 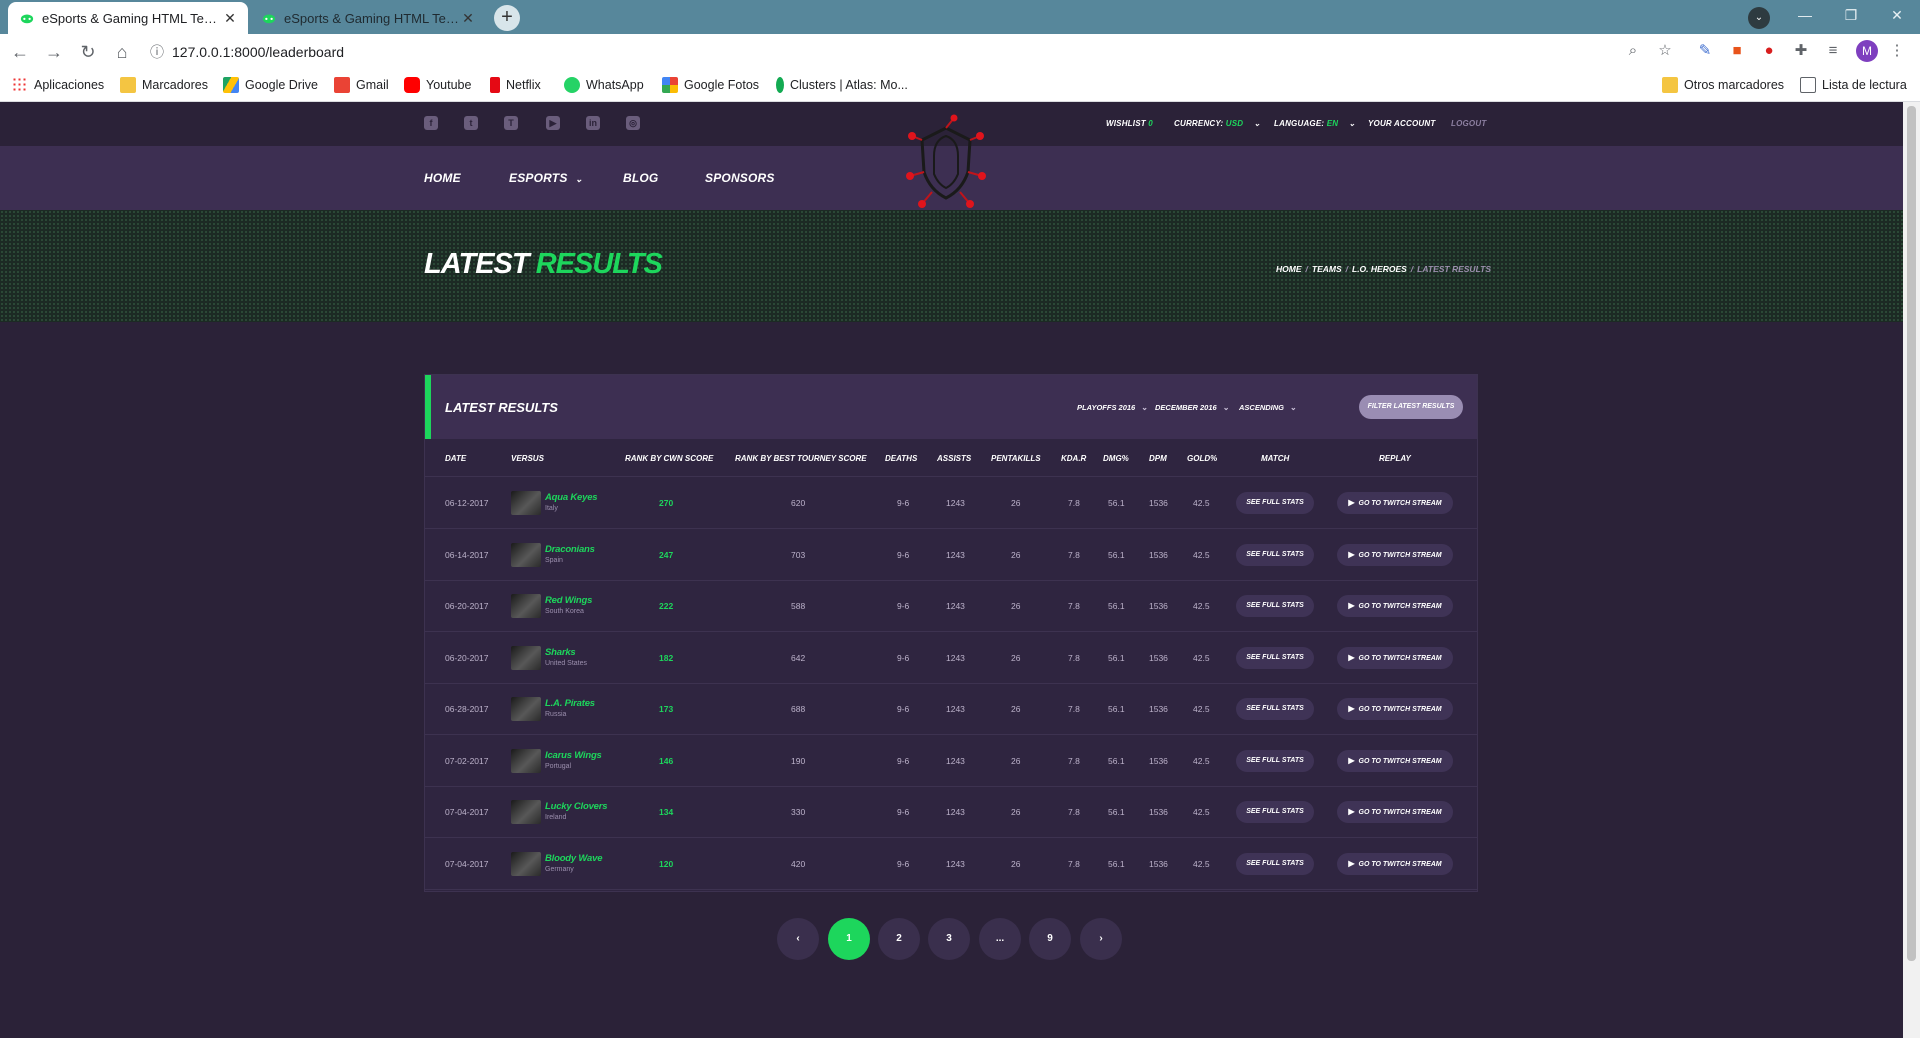 I want to click on column-header: KDA.R, so click(x=1073, y=458).